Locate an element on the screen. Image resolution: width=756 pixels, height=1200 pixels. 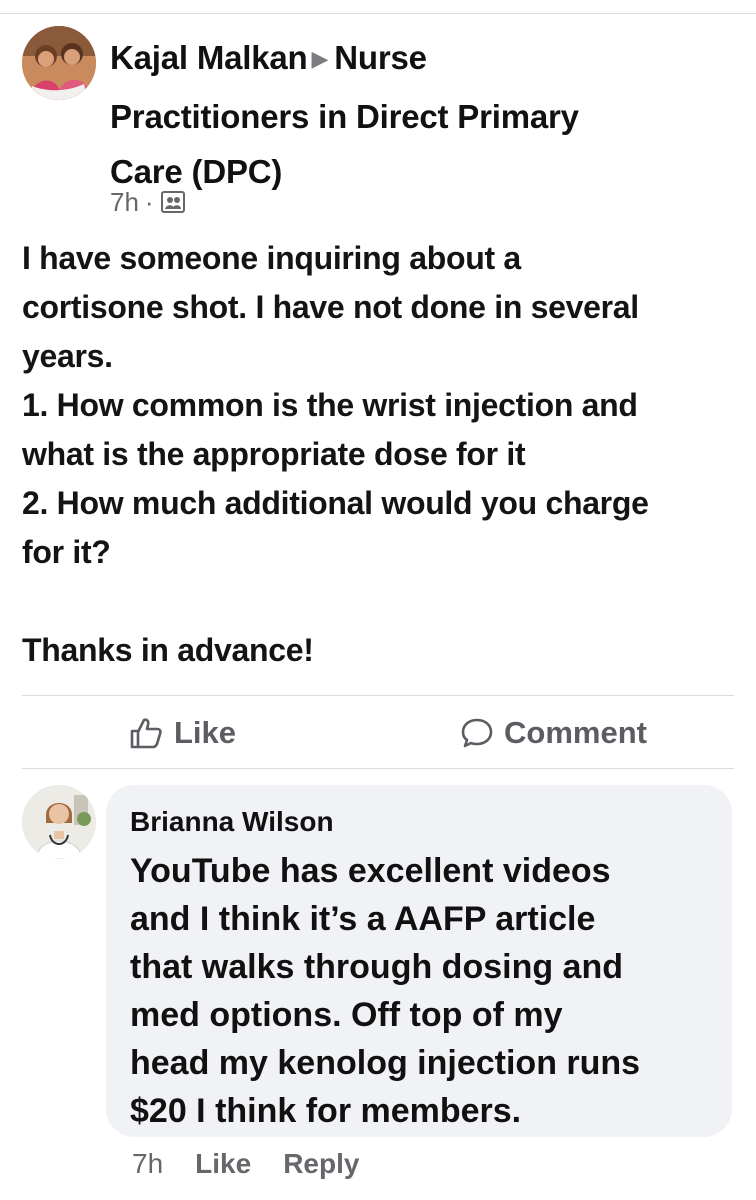
comment-text-line: $20 I think for members. is located at coordinates (326, 1111).